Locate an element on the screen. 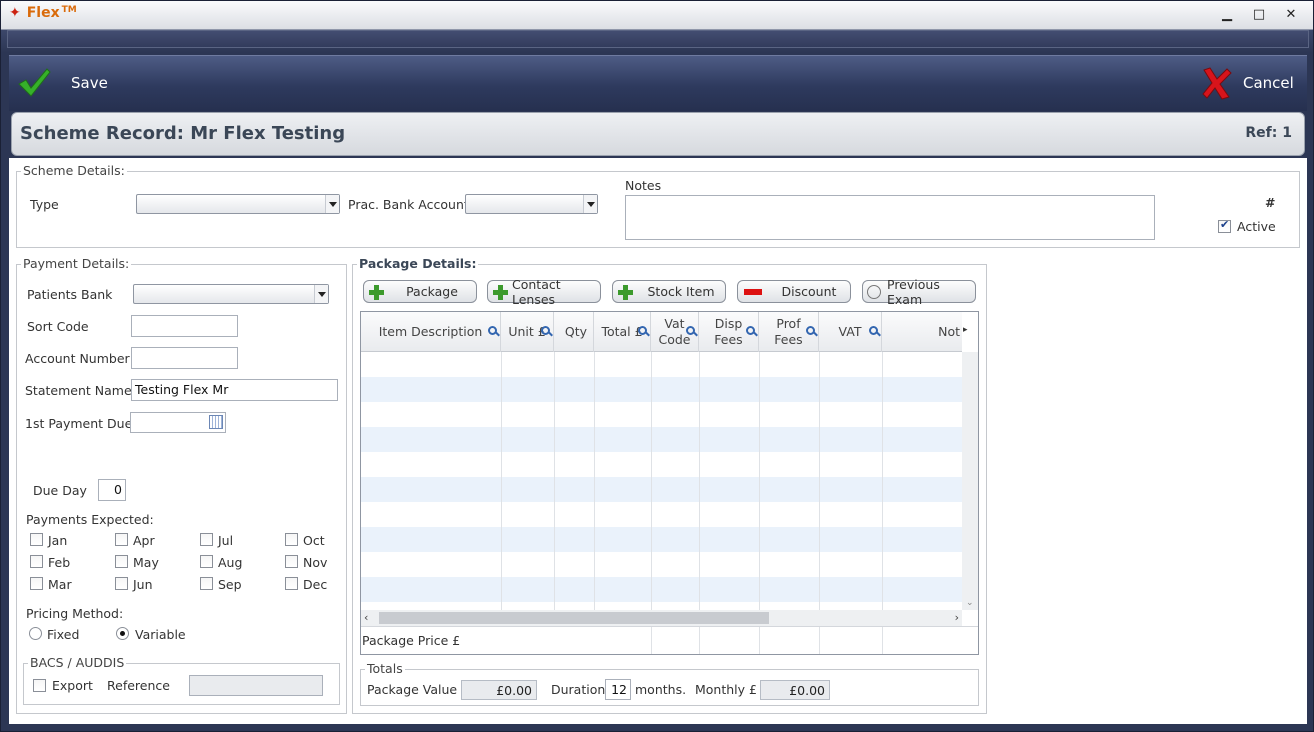  package-value-field: £0.00 is located at coordinates (499, 690).